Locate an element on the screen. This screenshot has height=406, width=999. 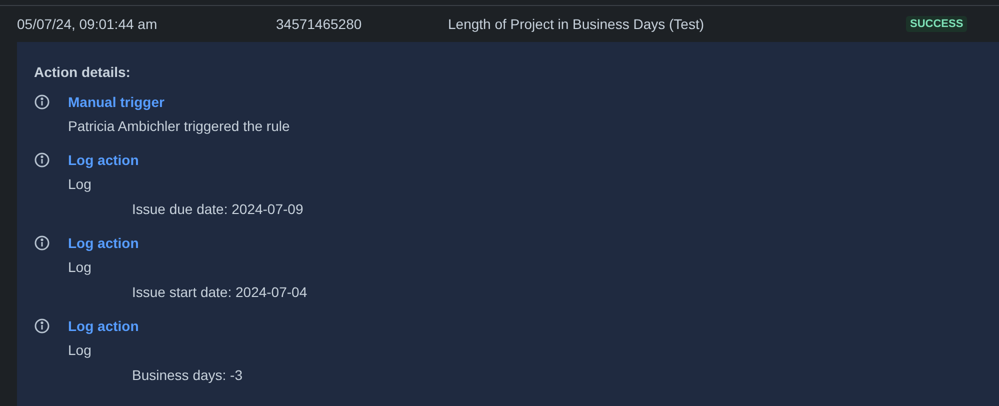
log-message: Issue start date: 2024-07-04 is located at coordinates (220, 292).